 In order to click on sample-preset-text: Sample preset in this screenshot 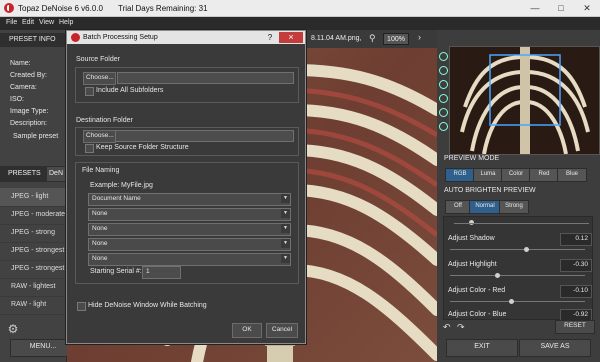, I will do `click(36, 136)`.